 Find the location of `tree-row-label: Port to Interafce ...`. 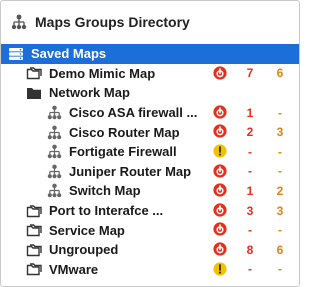

tree-row-label: Port to Interafce ... is located at coordinates (106, 211).